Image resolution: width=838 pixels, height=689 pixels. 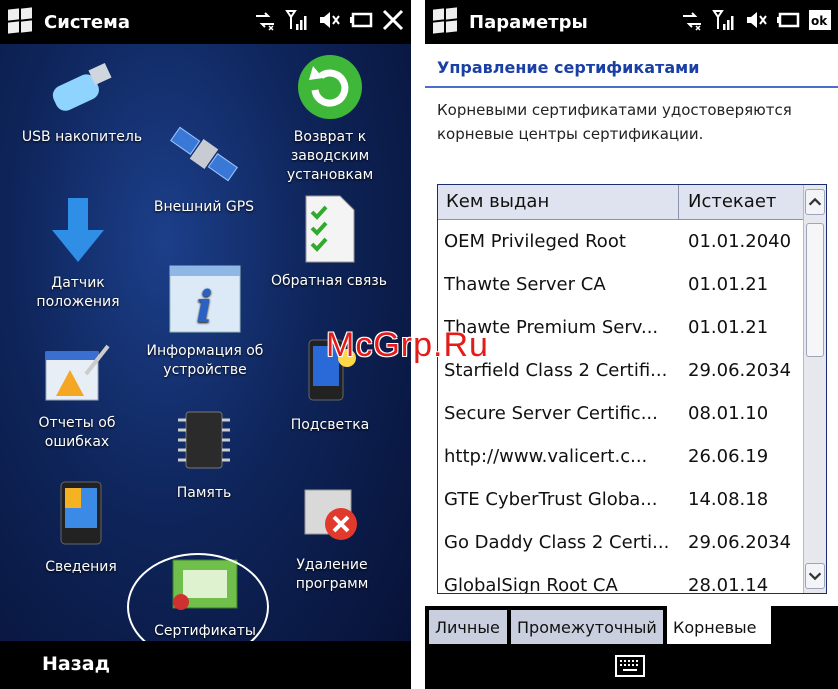 I want to click on memory-chip-icon, so click(x=204, y=440).